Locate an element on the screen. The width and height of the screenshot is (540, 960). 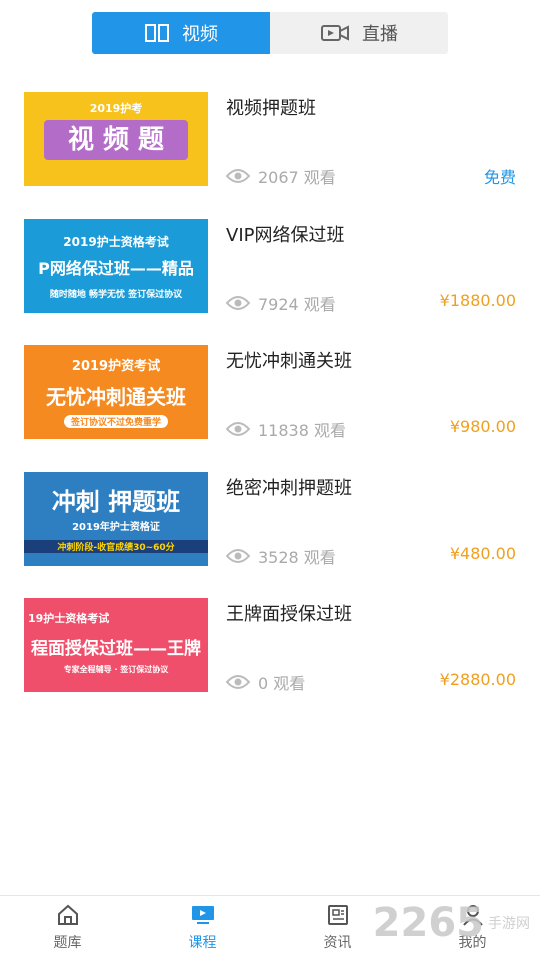
course-price: 免费 is located at coordinates (499, 177).